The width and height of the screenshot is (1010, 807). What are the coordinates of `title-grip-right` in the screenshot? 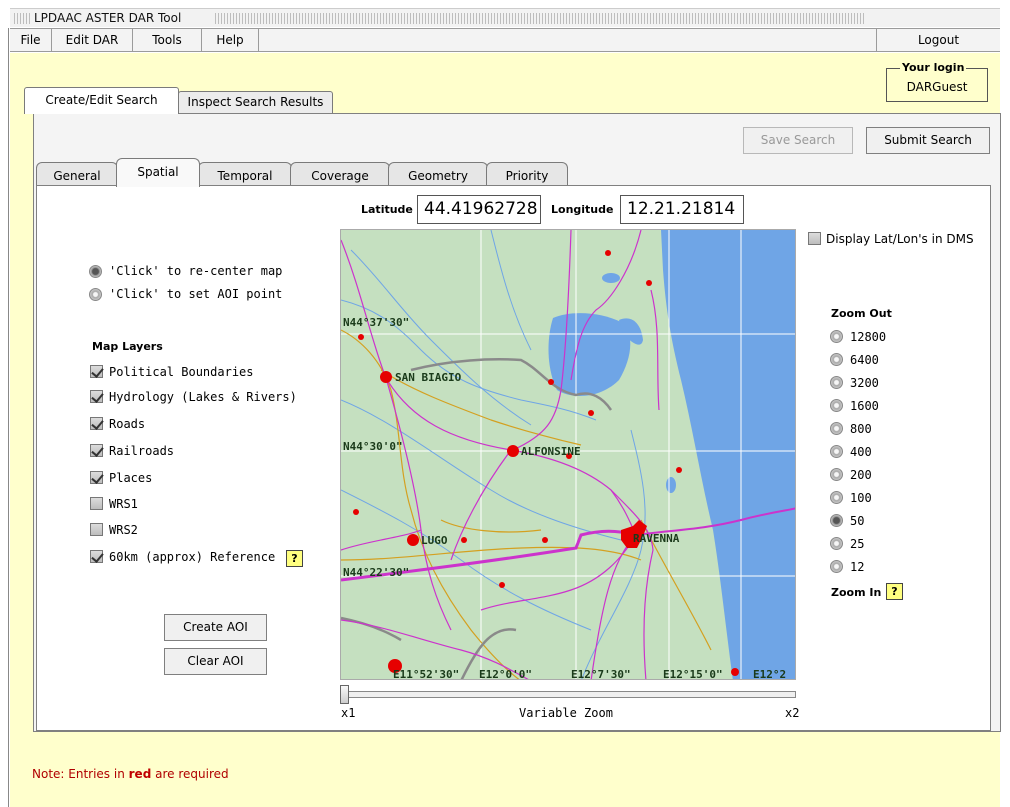 It's located at (540, 18).